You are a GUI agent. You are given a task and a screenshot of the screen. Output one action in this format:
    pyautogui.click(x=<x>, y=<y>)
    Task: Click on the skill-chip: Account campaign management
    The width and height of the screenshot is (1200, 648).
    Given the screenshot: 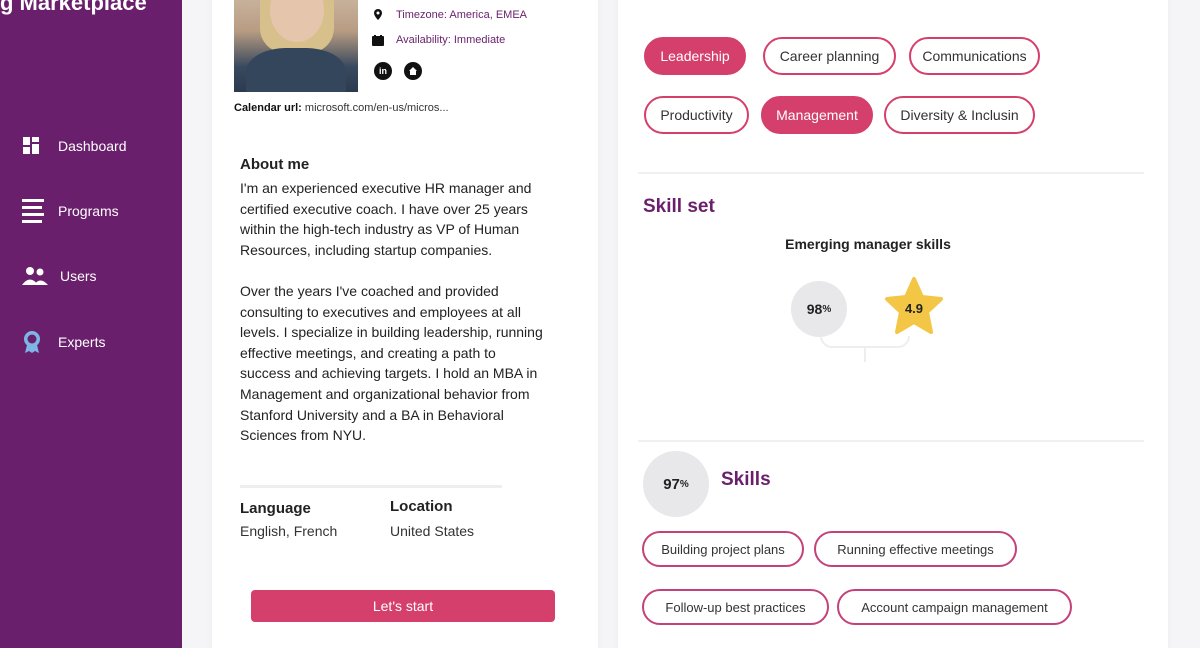 What is the action you would take?
    pyautogui.click(x=954, y=607)
    